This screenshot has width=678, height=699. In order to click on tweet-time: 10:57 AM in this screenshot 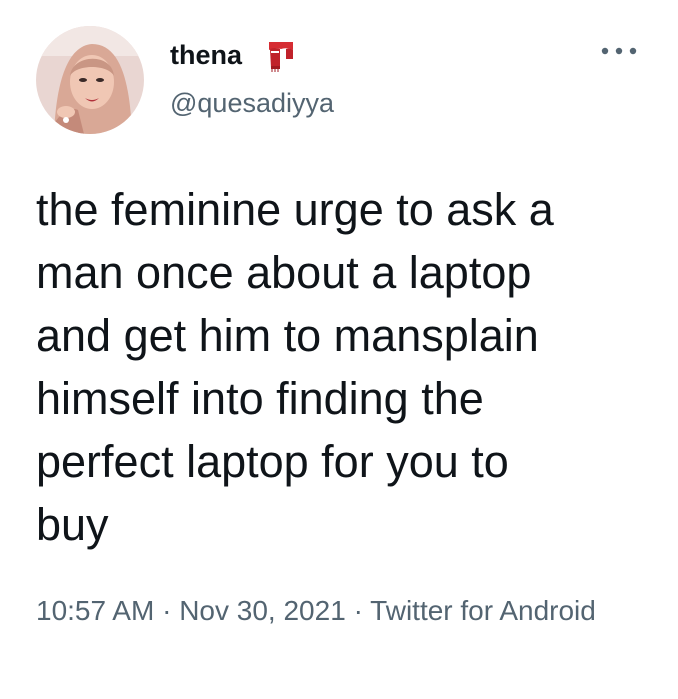, I will do `click(95, 610)`.